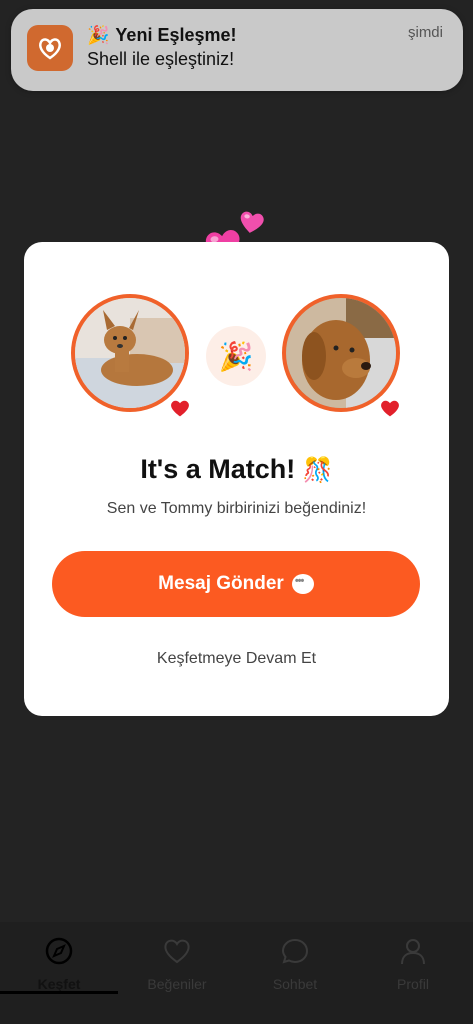 The image size is (473, 1024). What do you see at coordinates (59, 984) in the screenshot?
I see `tab-label: Keşfet` at bounding box center [59, 984].